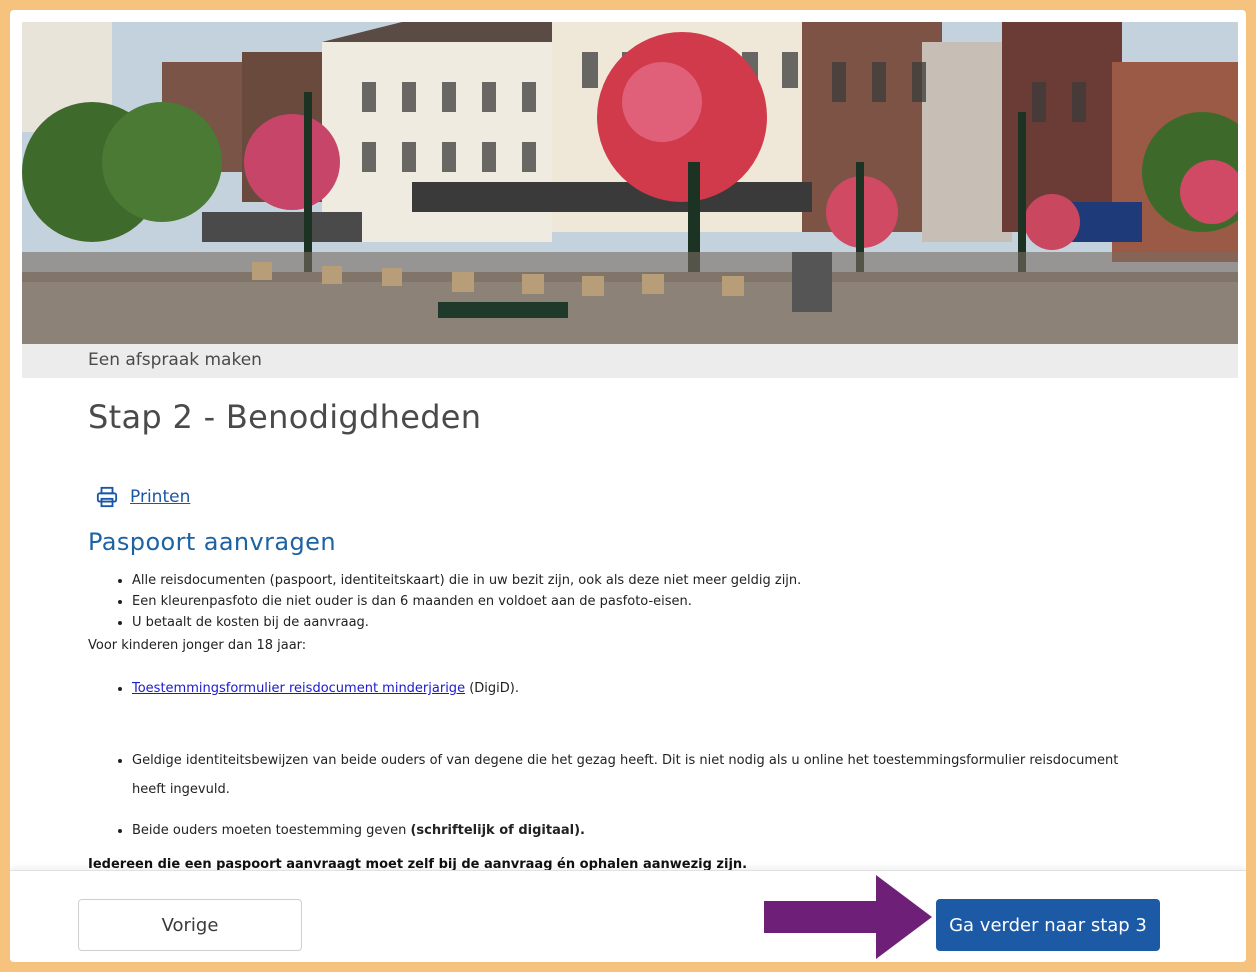 The width and height of the screenshot is (1256, 972). Describe the element at coordinates (107, 497) in the screenshot. I see `printer-icon` at that location.